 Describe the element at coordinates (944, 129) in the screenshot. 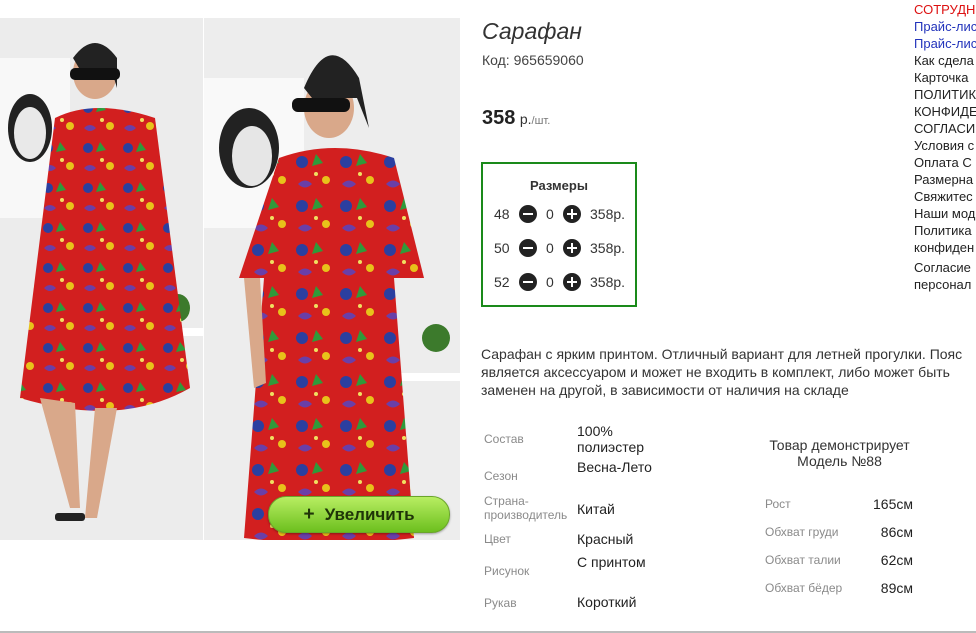

I see `side-menu-item: СОГЛАСИ` at that location.